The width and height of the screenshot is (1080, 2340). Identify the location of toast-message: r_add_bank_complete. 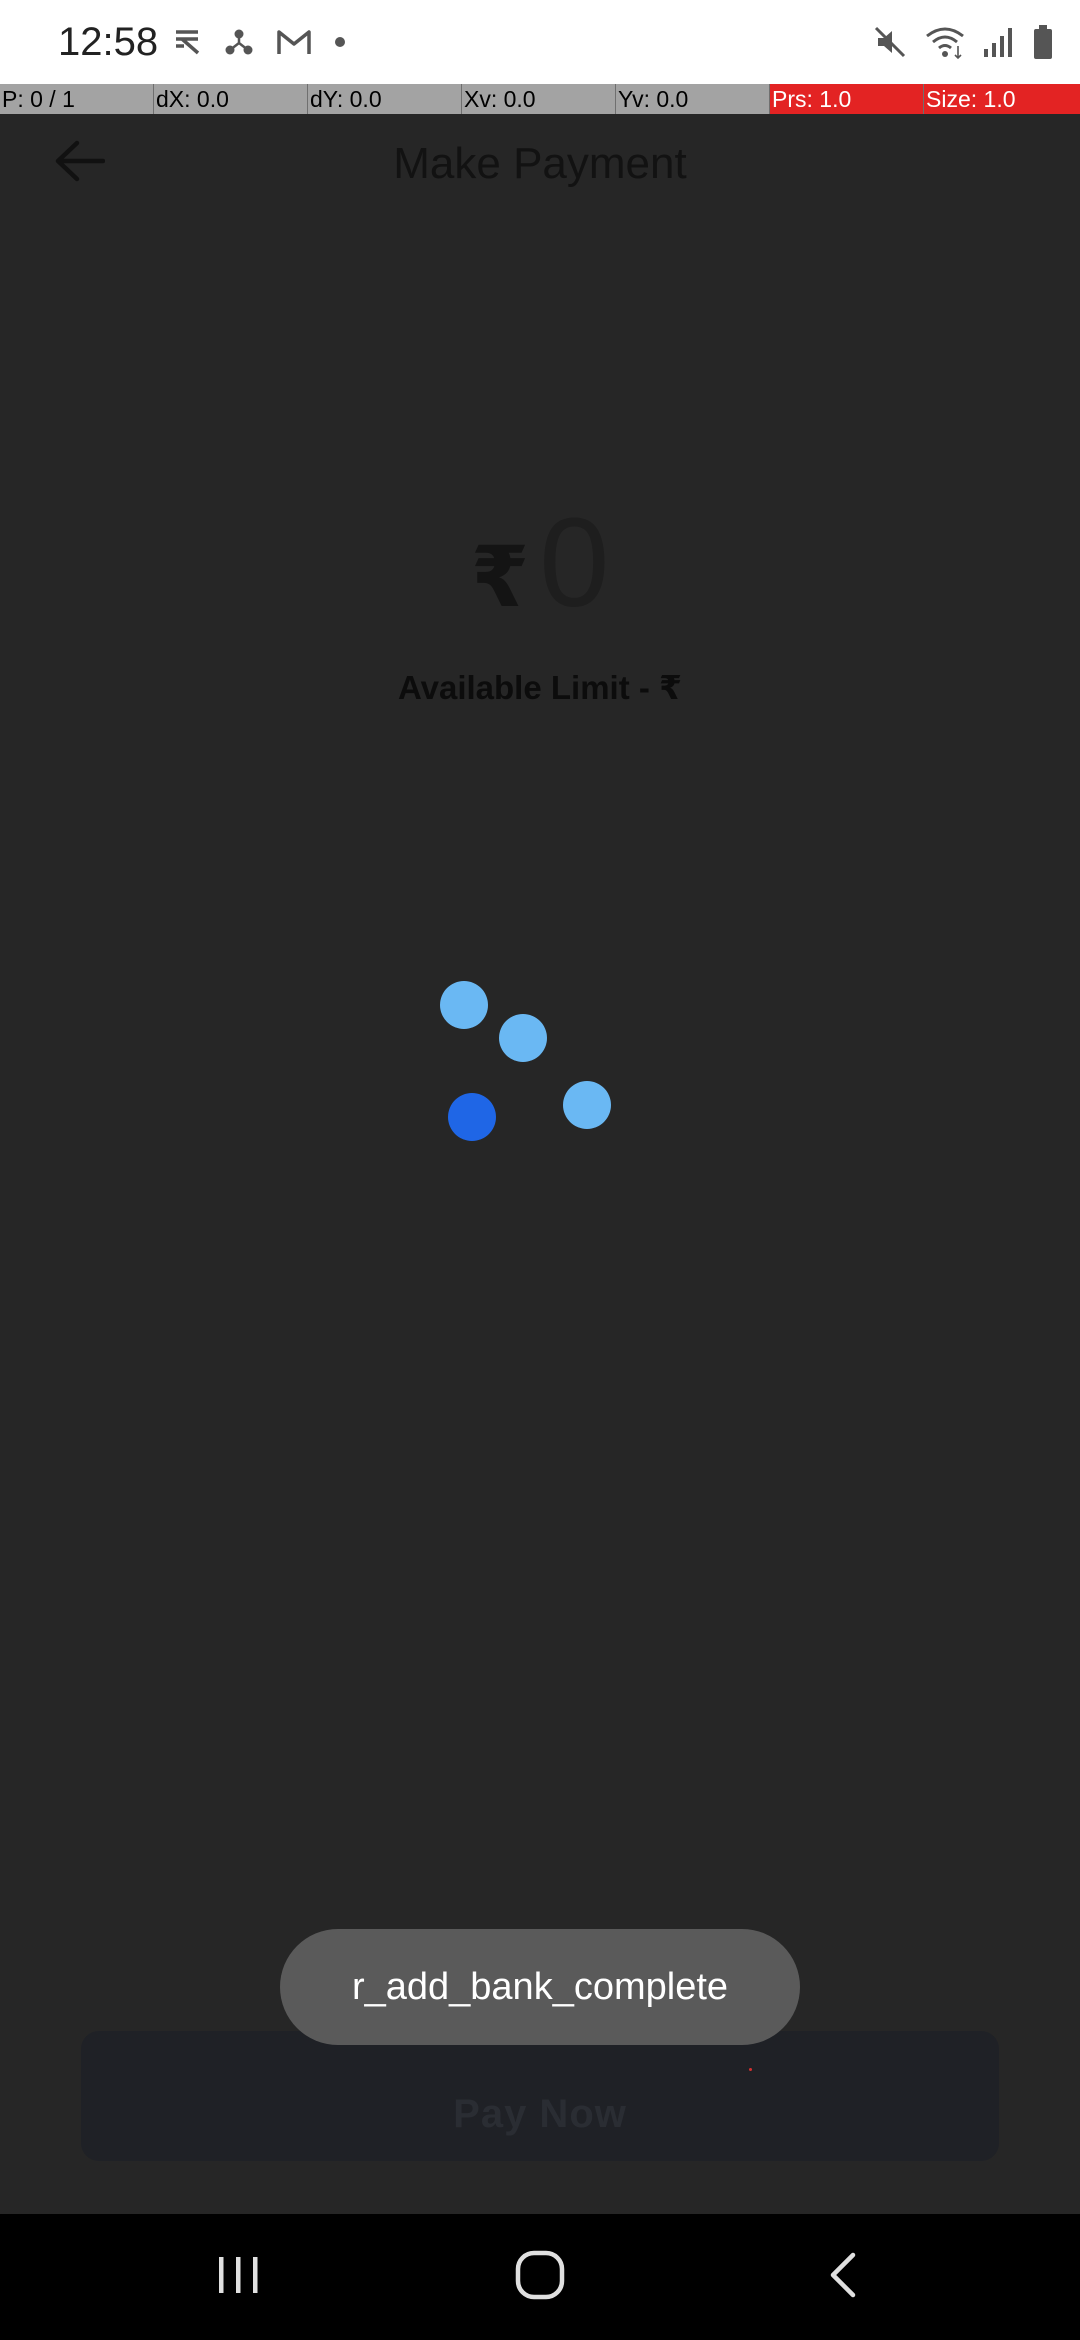
(540, 1987).